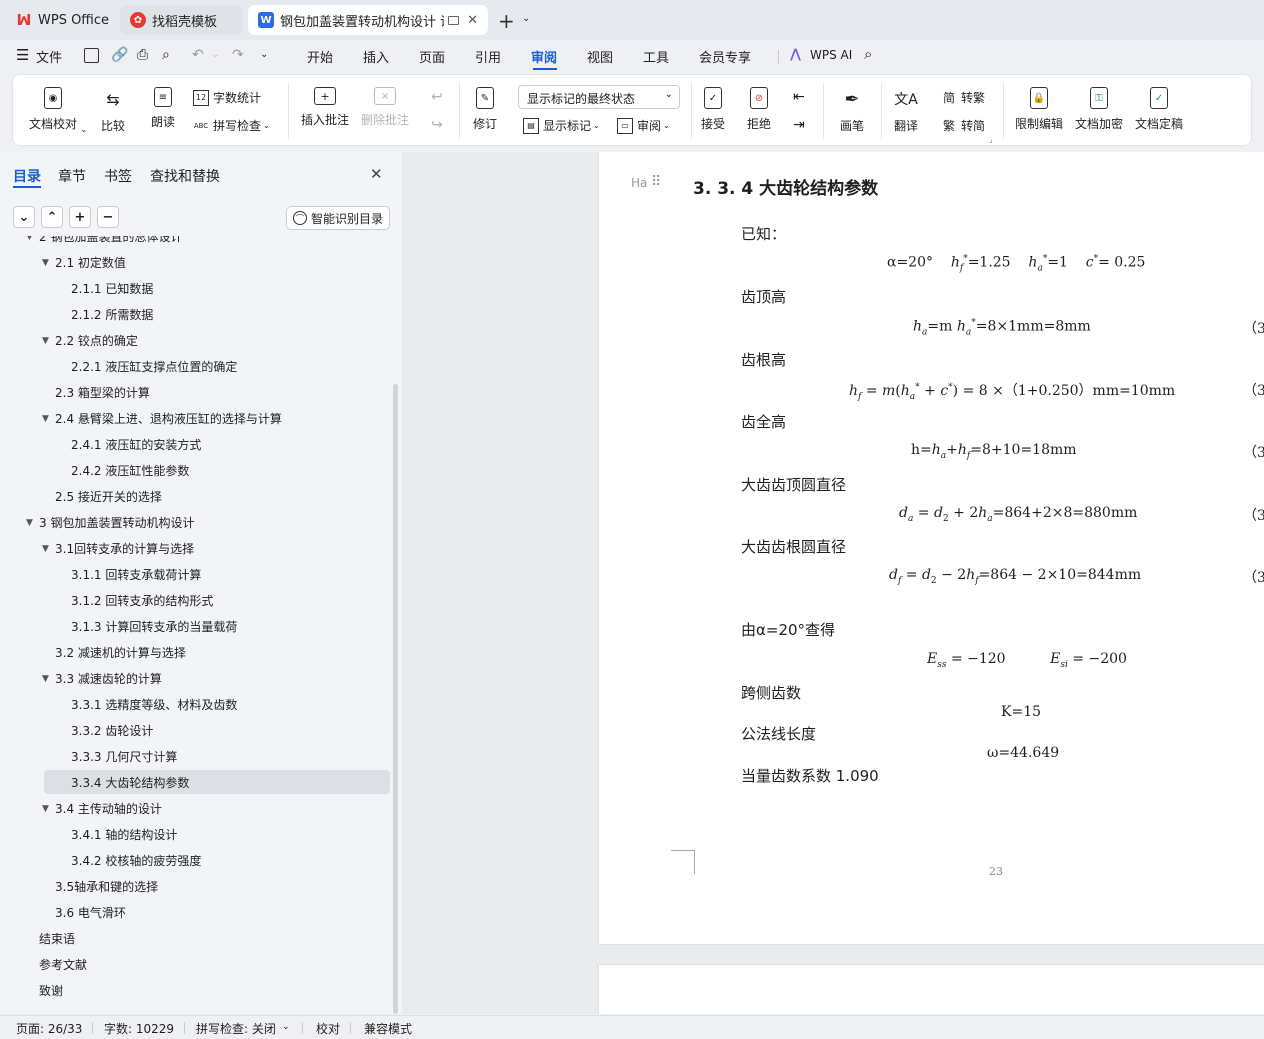 The image size is (1264, 1039). What do you see at coordinates (142, 601) in the screenshot?
I see `toc-item: 3.1.2 回转支承的结构形式` at bounding box center [142, 601].